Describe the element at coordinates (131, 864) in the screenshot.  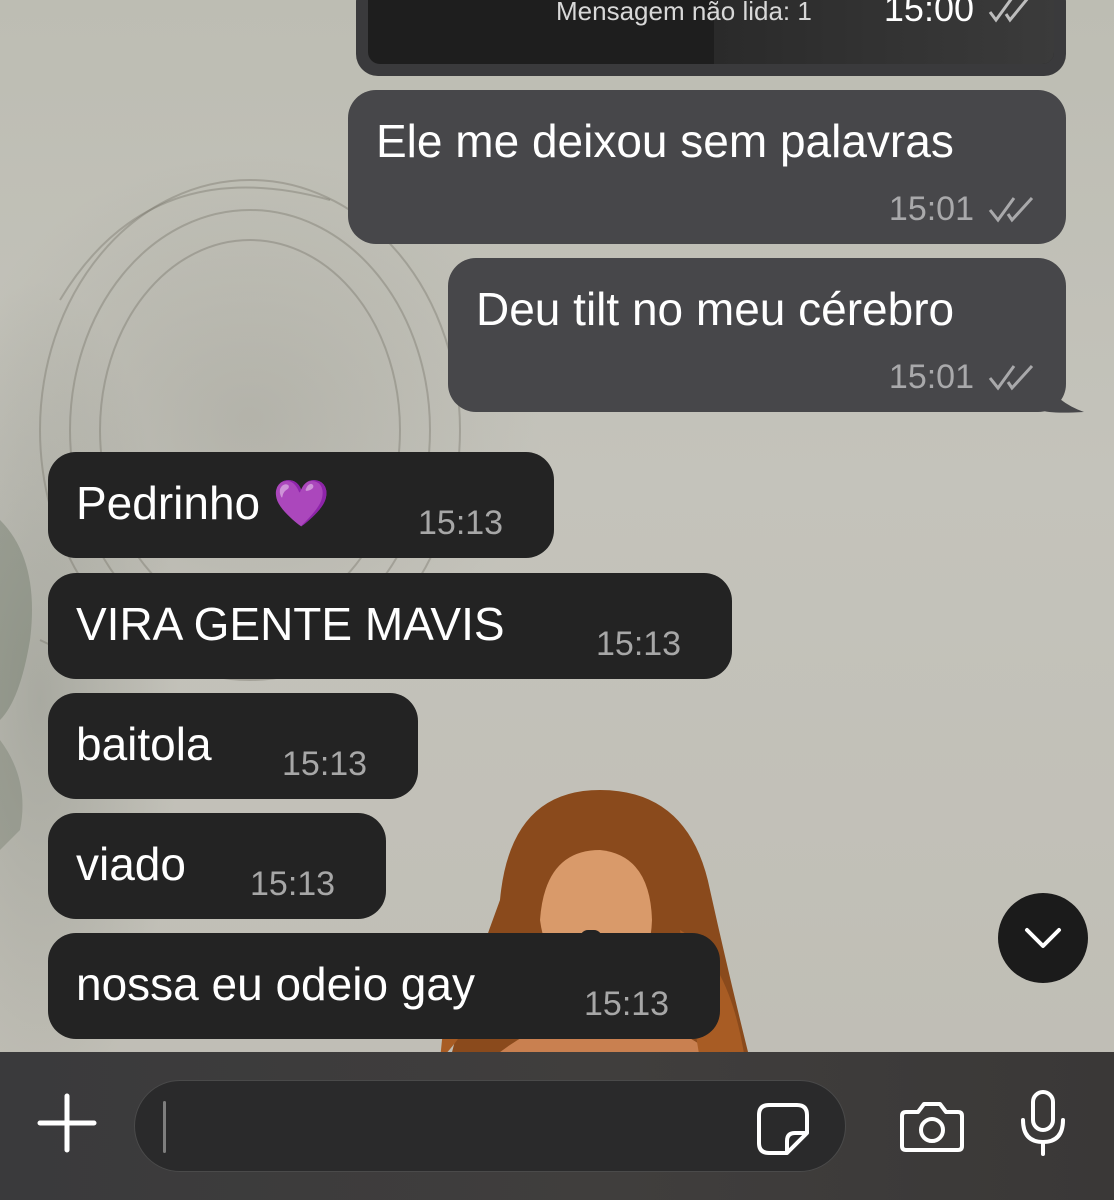
I see `message-text: viado` at that location.